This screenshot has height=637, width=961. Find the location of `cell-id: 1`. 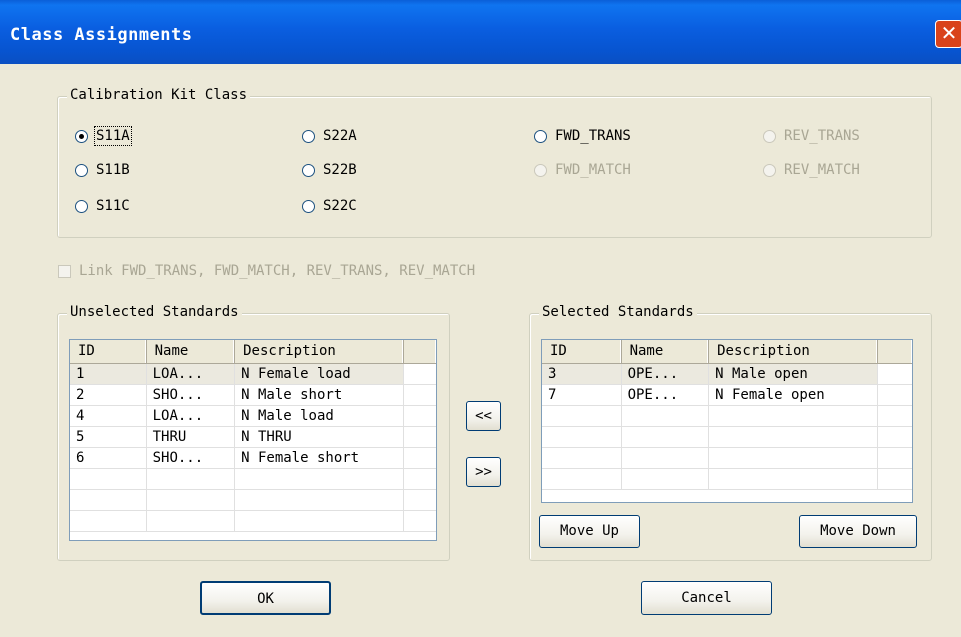

cell-id: 1 is located at coordinates (108, 374).